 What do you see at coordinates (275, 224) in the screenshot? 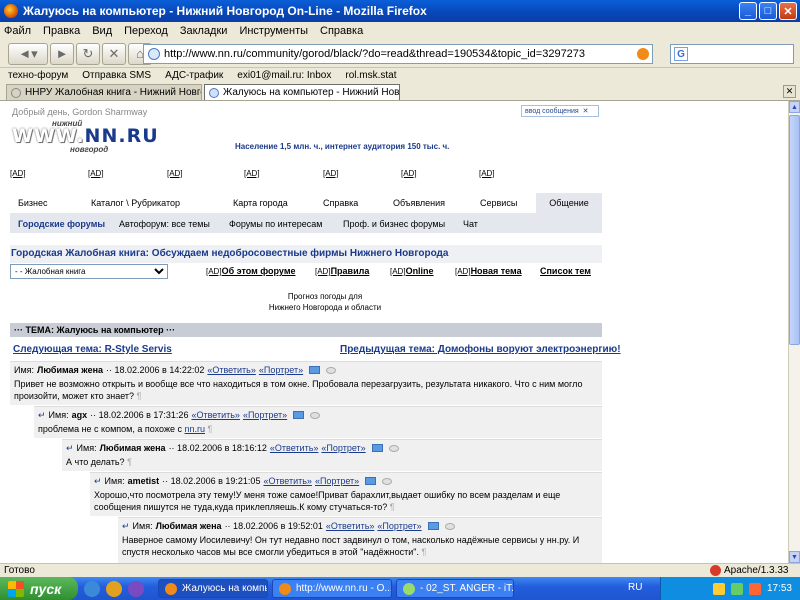
I see `subnav-interest-forums: Форумы по интересам` at bounding box center [275, 224].